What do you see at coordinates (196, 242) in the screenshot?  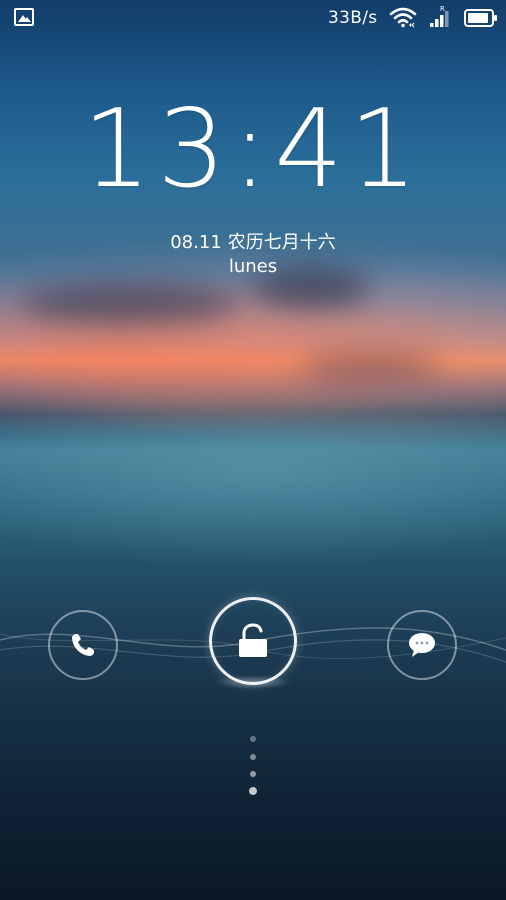 I see `date: 08.11` at bounding box center [196, 242].